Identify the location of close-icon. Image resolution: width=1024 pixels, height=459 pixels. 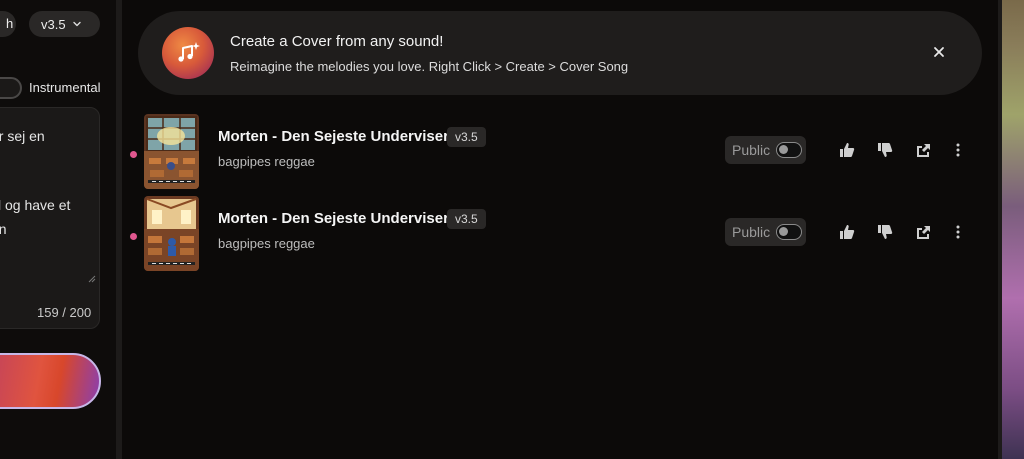
(939, 52).